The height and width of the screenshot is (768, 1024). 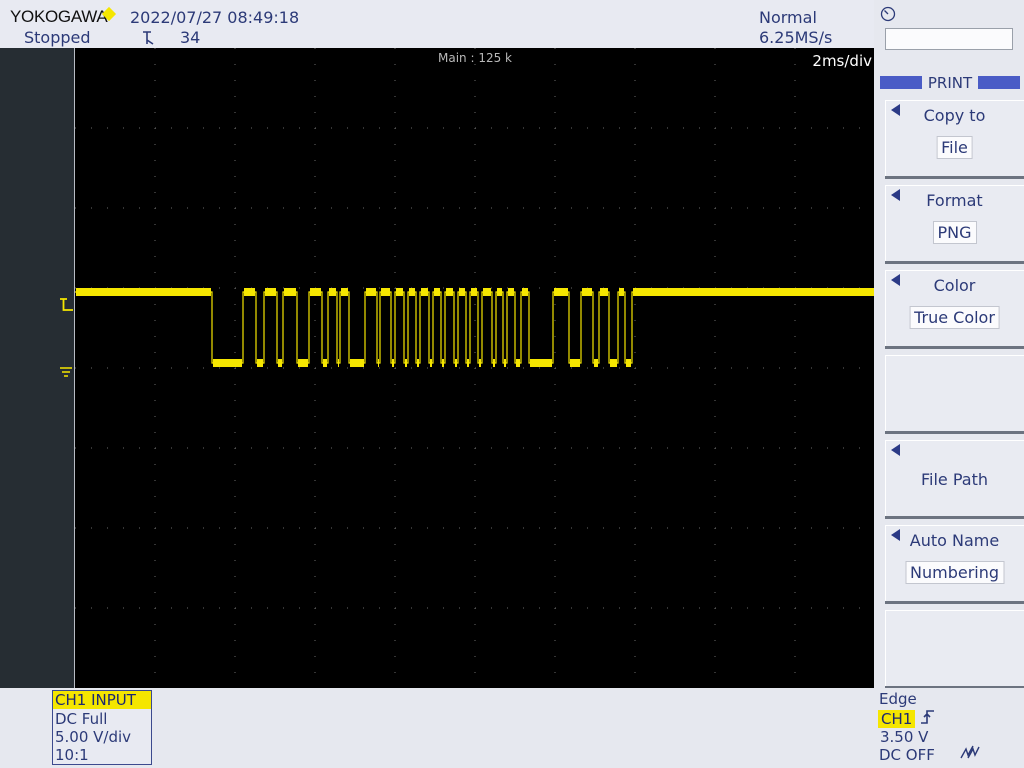 What do you see at coordinates (949, 39) in the screenshot?
I see `jog-value-box` at bounding box center [949, 39].